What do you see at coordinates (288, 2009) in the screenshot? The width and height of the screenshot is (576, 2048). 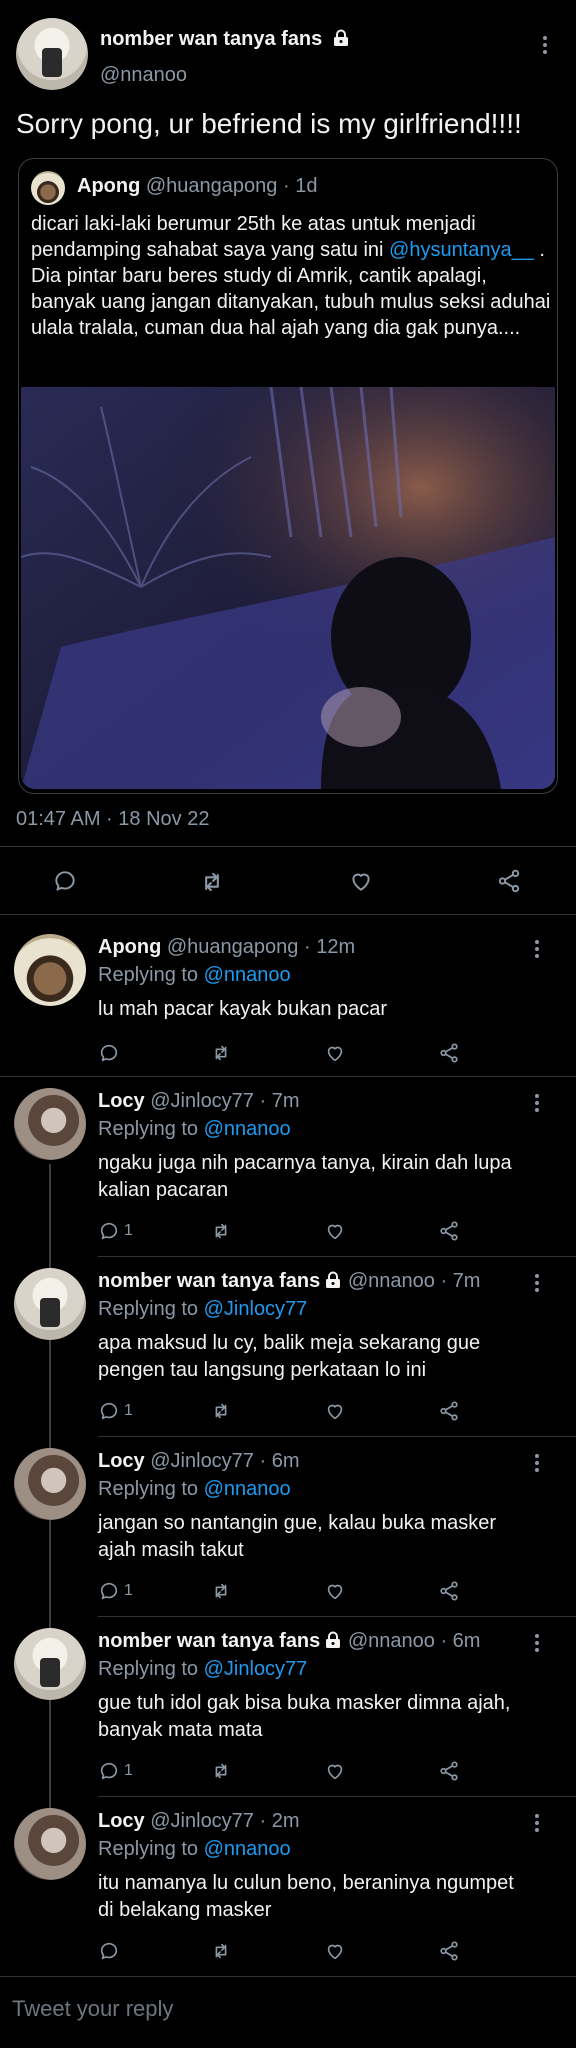 I see `reply-composer-input` at bounding box center [288, 2009].